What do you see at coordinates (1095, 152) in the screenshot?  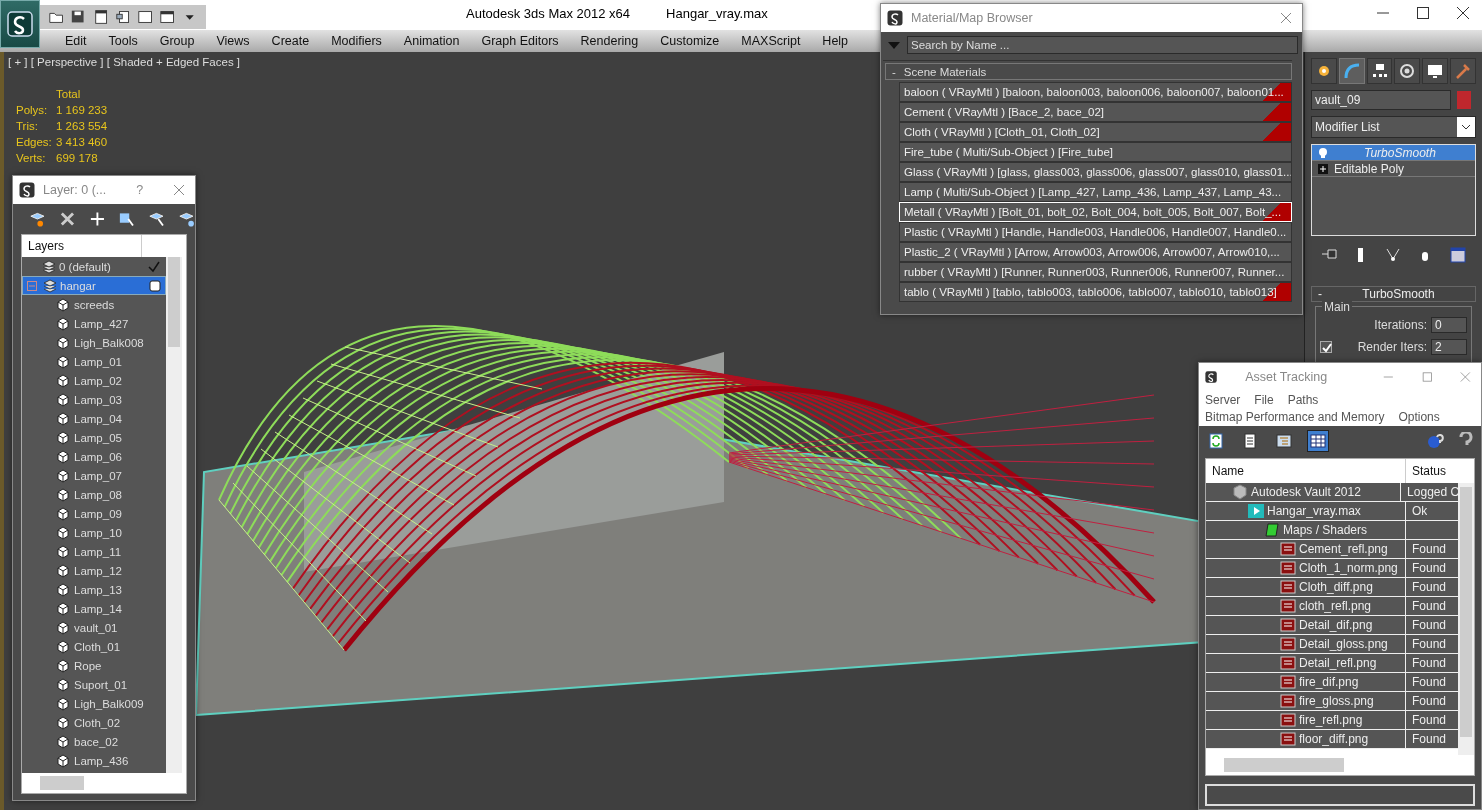 I see `material-row: Fire_tube ( Multi/Sub-Object ) [Fire_tube]` at bounding box center [1095, 152].